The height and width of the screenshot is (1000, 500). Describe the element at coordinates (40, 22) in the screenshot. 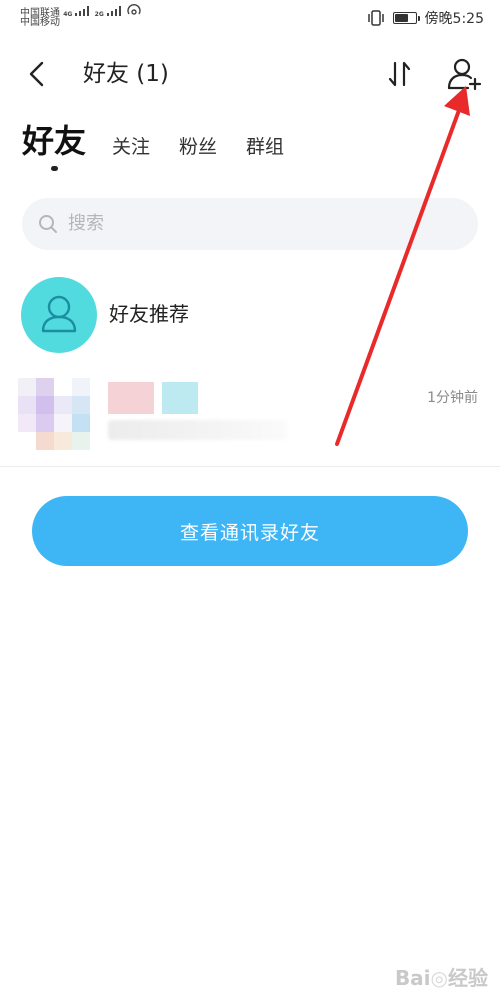

I see `carrier-2: 中国移动` at that location.